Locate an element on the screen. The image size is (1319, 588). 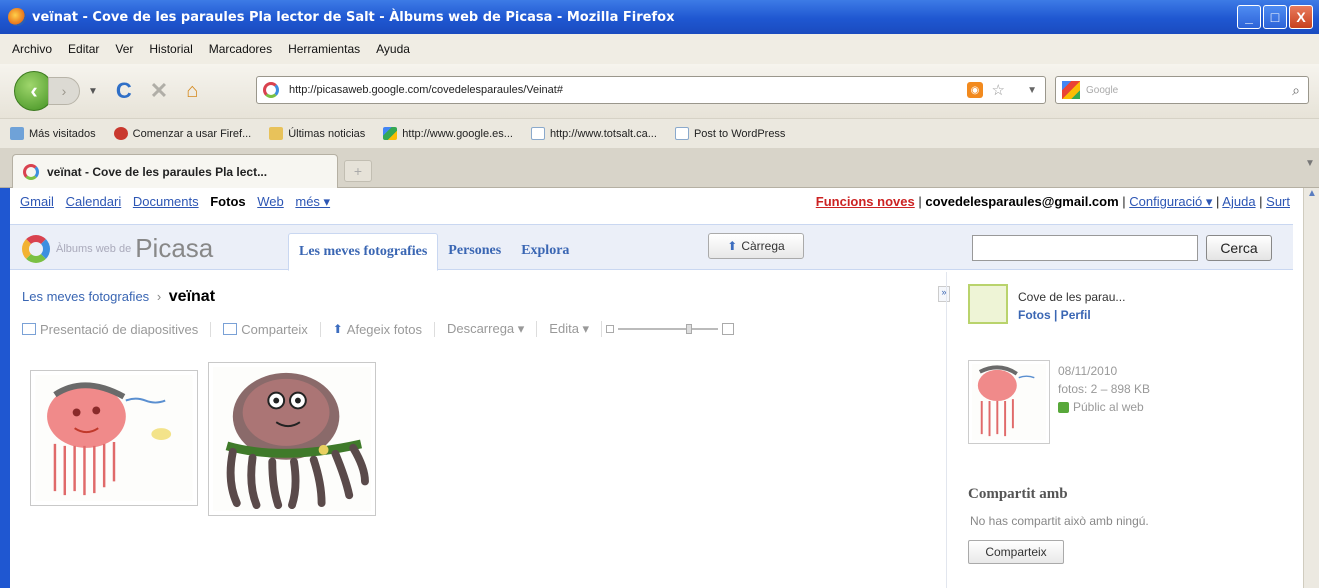
google-icon is located at coordinates (390, 133).